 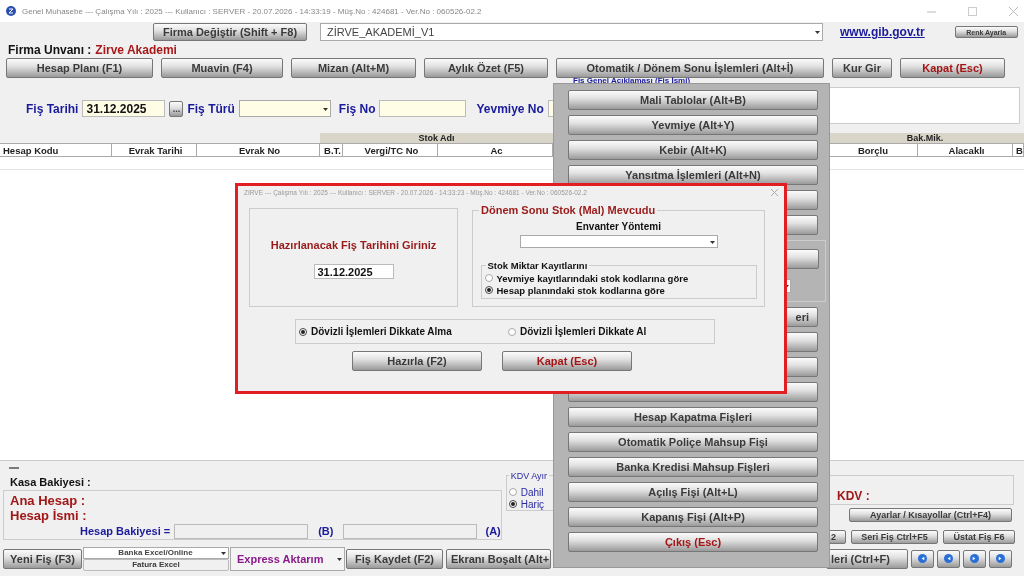 I want to click on toolbar-button: Mizan (Alt+M), so click(x=353, y=67).